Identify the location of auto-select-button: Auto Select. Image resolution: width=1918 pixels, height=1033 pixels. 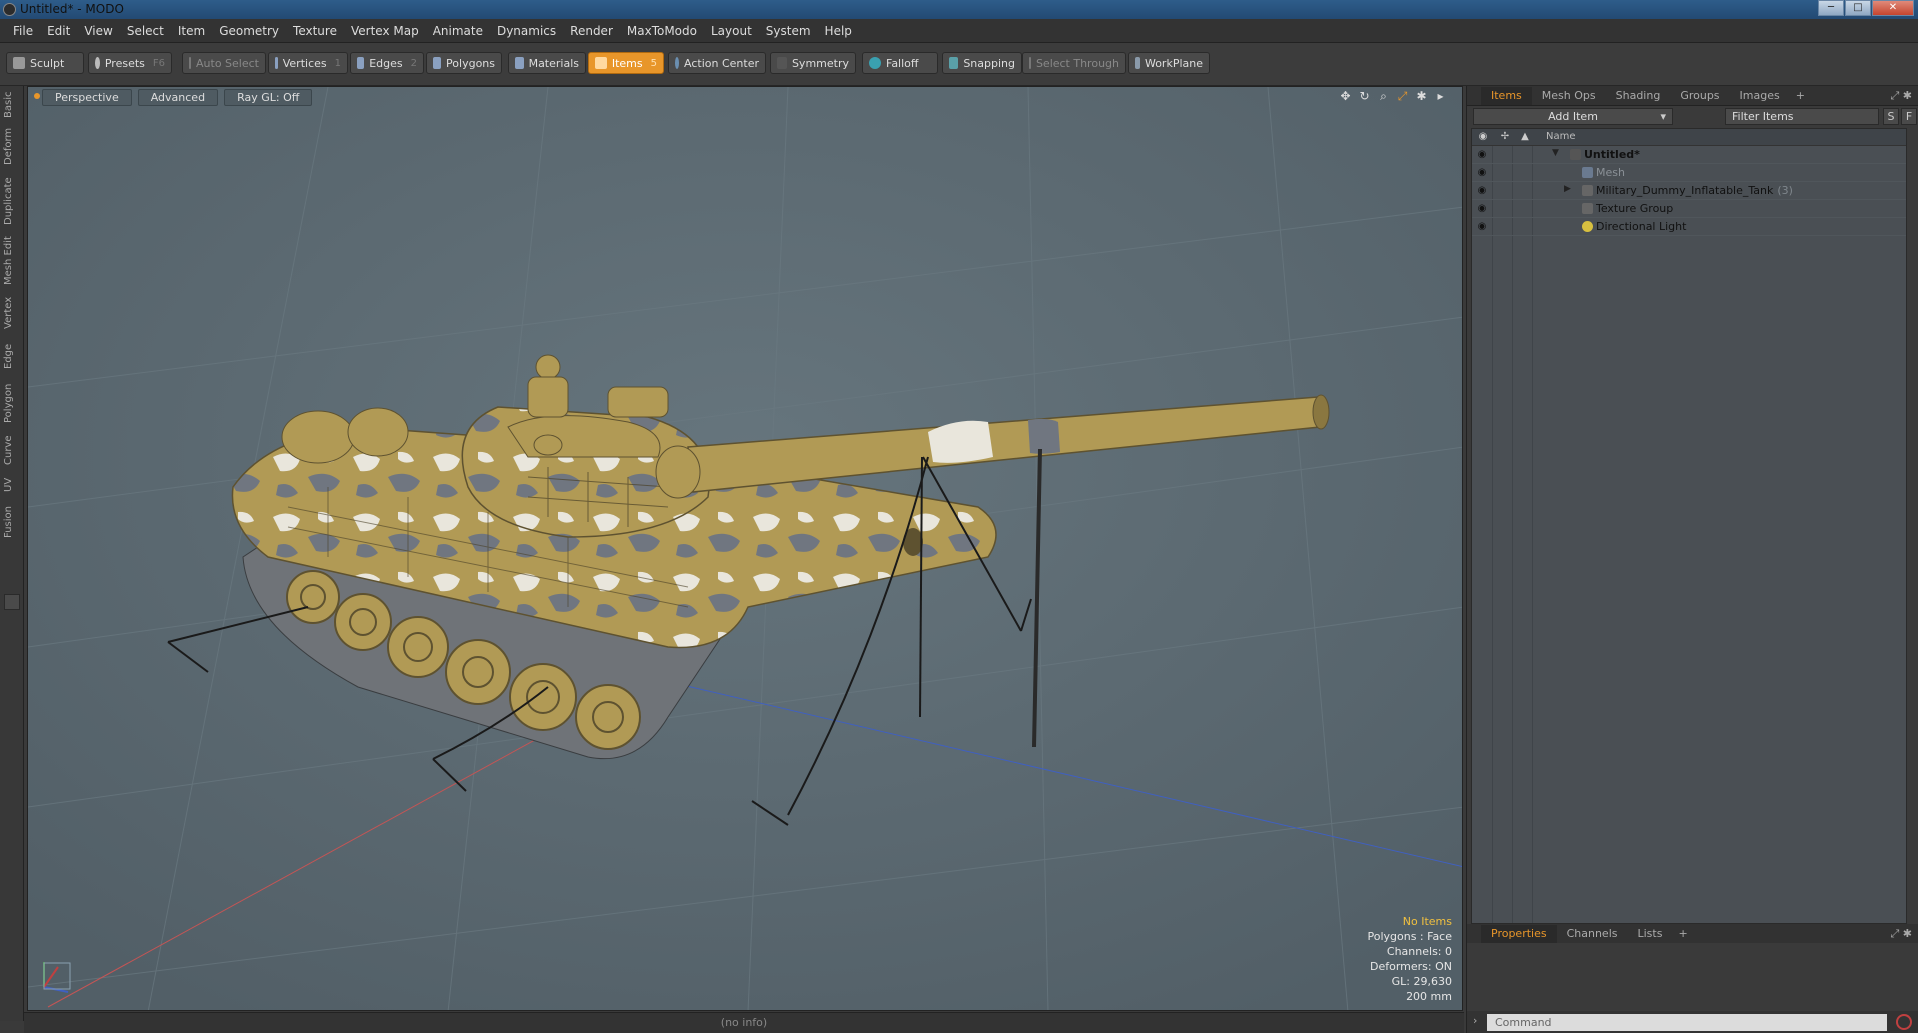
(224, 63).